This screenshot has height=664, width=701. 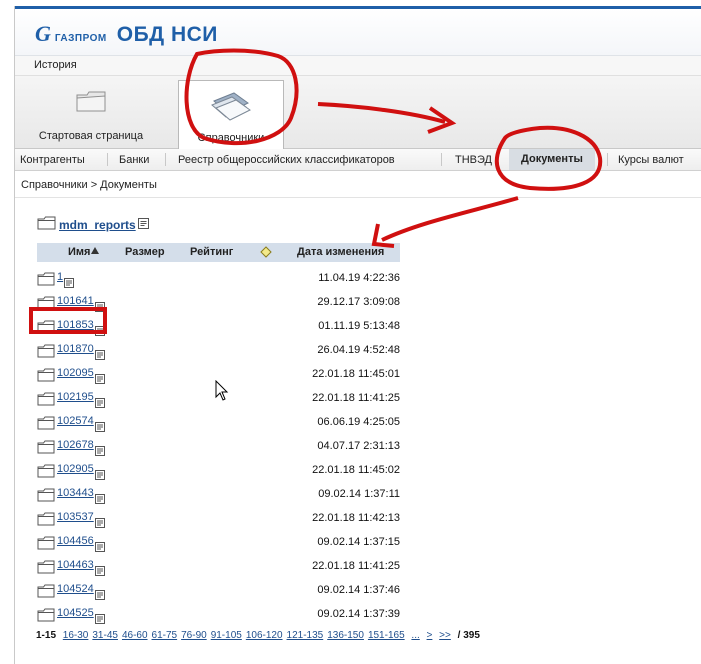 I want to click on mouse-cursor-icon, so click(x=222, y=392).